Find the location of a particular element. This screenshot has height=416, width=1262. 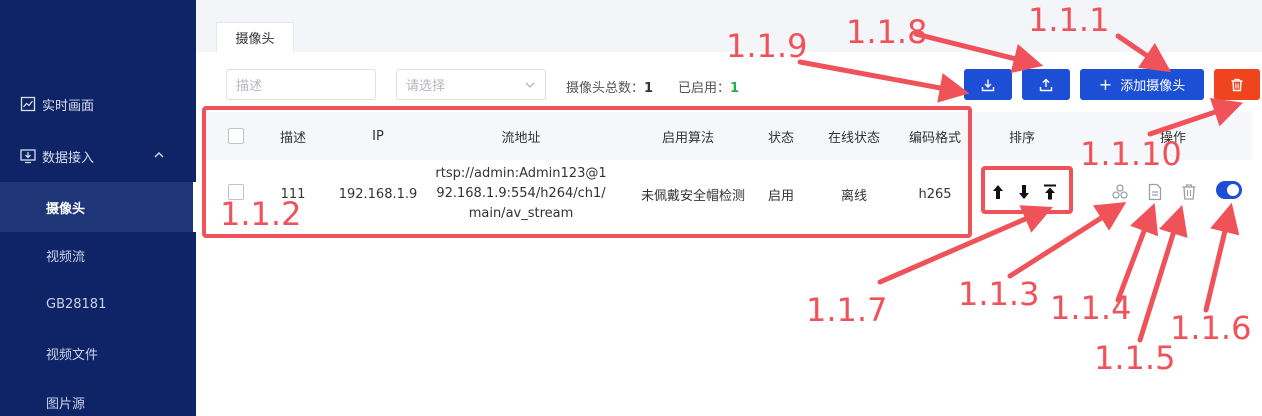

sidebar-item-label: 实时画面 is located at coordinates (68, 106).